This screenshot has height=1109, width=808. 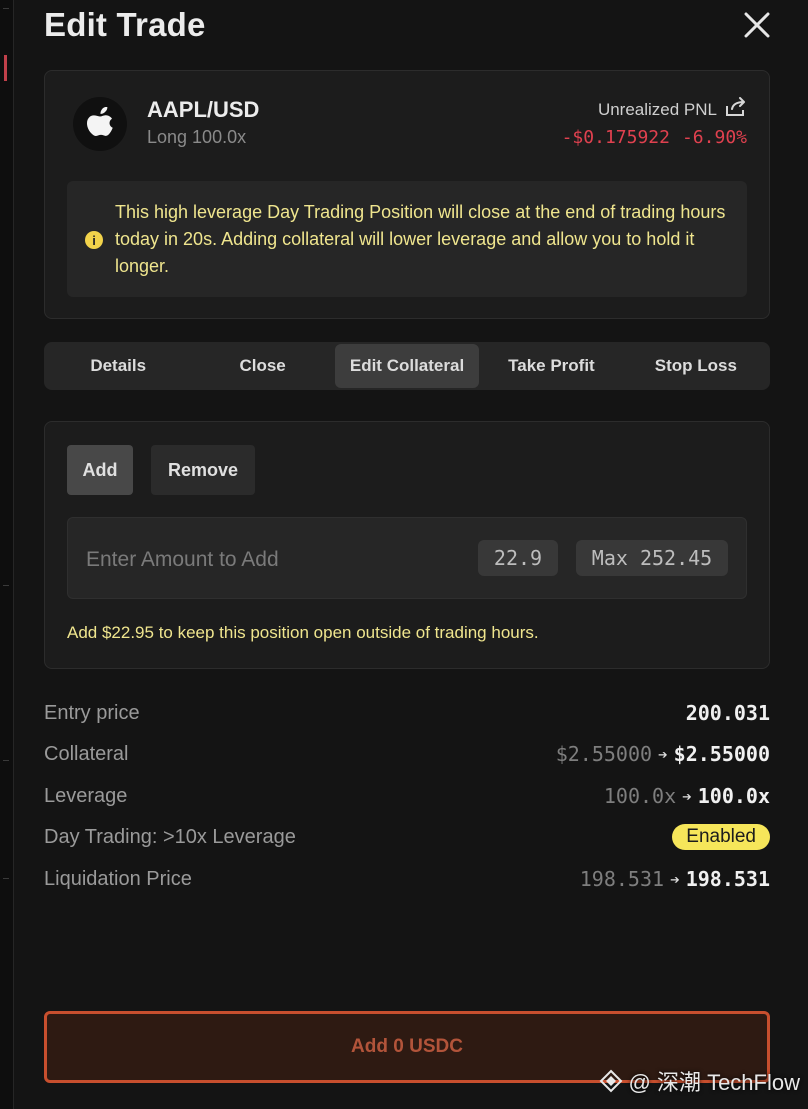 I want to click on watermark-text: @ 深潮 TechFlow, so click(x=714, y=1082).